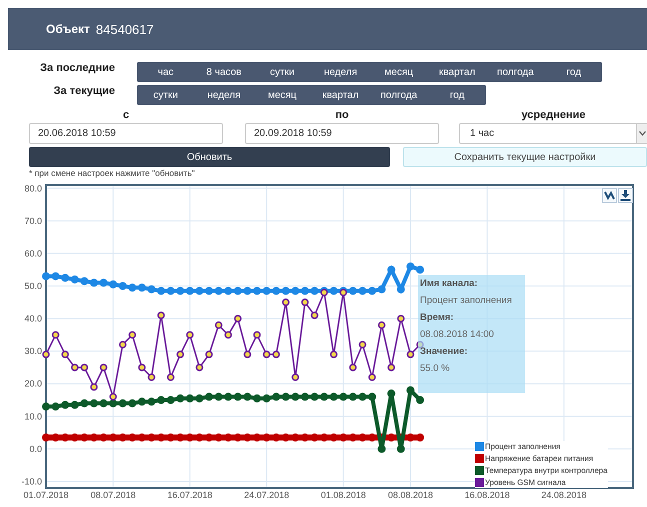 The image size is (647, 507). I want to click on tooltip-label: Время:, so click(437, 317).